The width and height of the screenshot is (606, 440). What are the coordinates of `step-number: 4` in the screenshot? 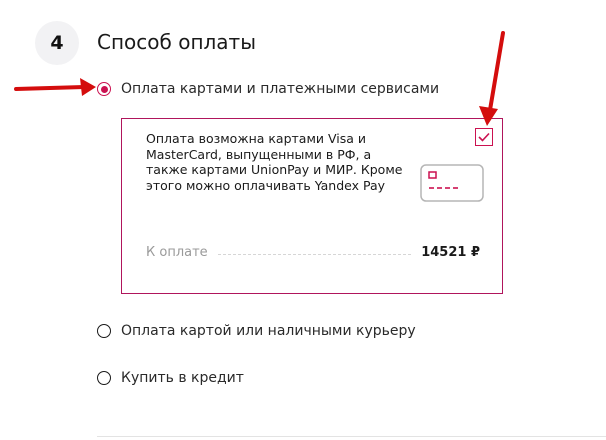 It's located at (57, 43).